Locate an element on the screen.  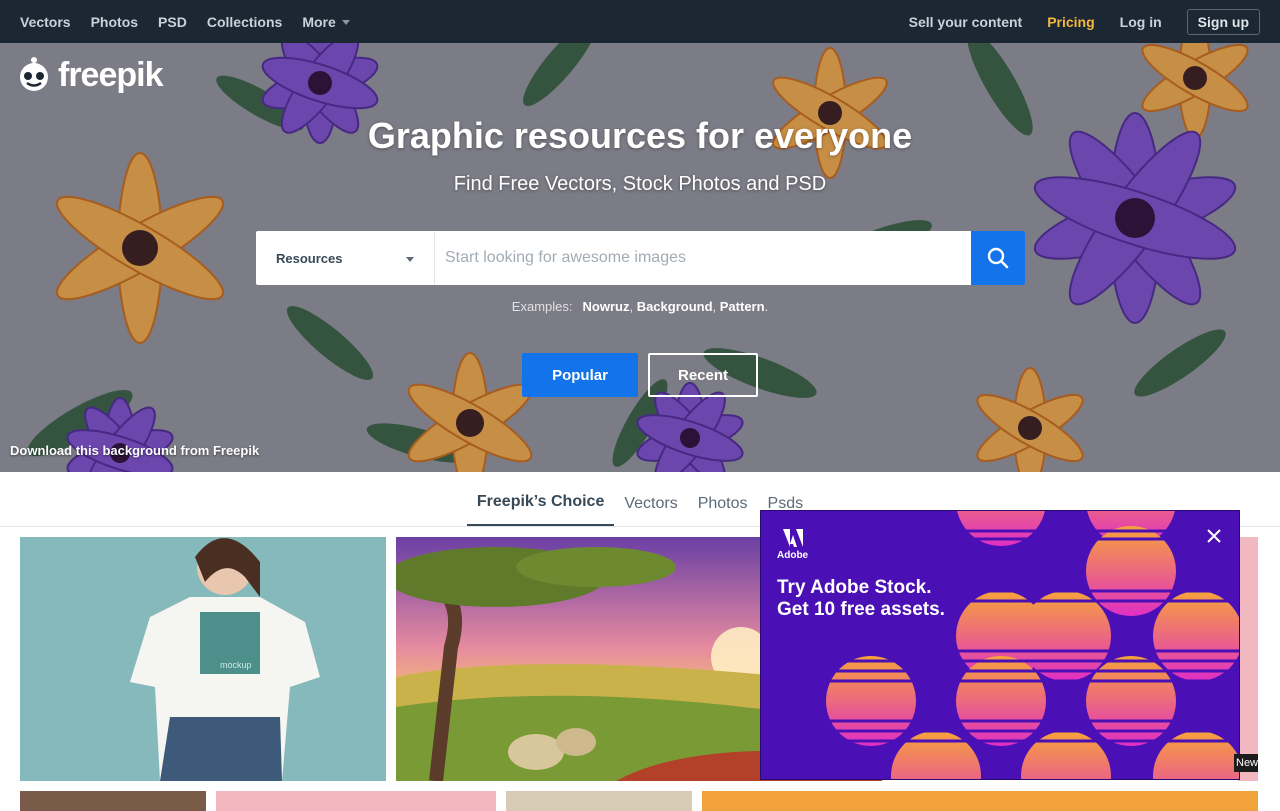
background-credit-link: Download this background from Freepik is located at coordinates (134, 450).